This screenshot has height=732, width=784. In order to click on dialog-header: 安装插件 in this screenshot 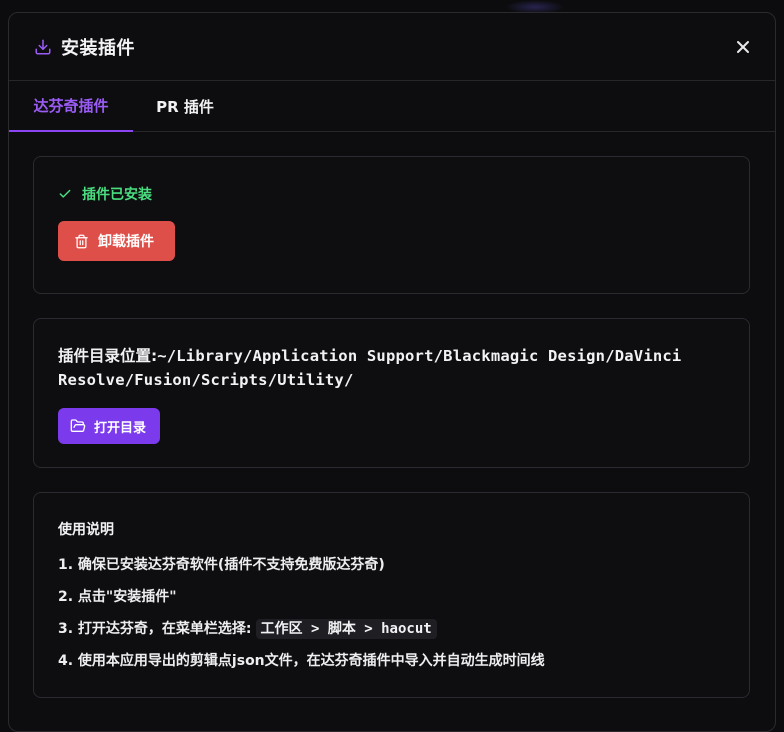, I will do `click(392, 47)`.